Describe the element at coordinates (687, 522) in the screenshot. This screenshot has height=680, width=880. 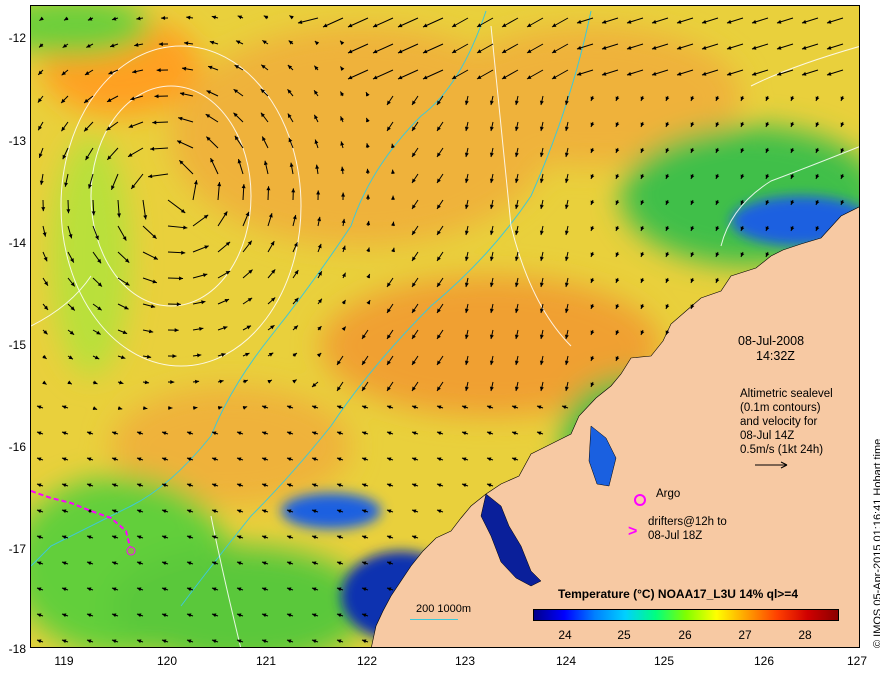
I see `drifters-line-1: drifters@12h to` at that location.